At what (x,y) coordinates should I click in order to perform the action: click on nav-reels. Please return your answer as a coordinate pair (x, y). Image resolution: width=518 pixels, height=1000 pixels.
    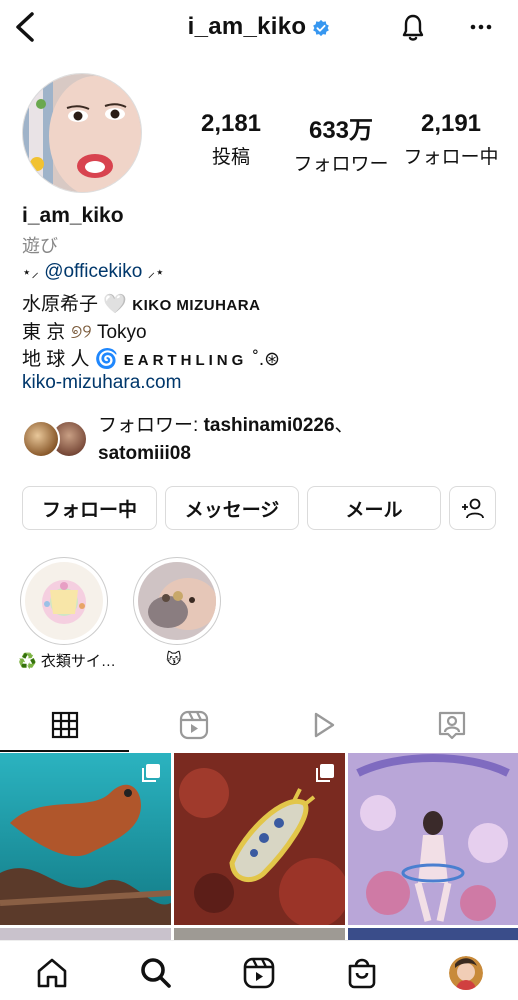
    Looking at the image, I should click on (259, 973).